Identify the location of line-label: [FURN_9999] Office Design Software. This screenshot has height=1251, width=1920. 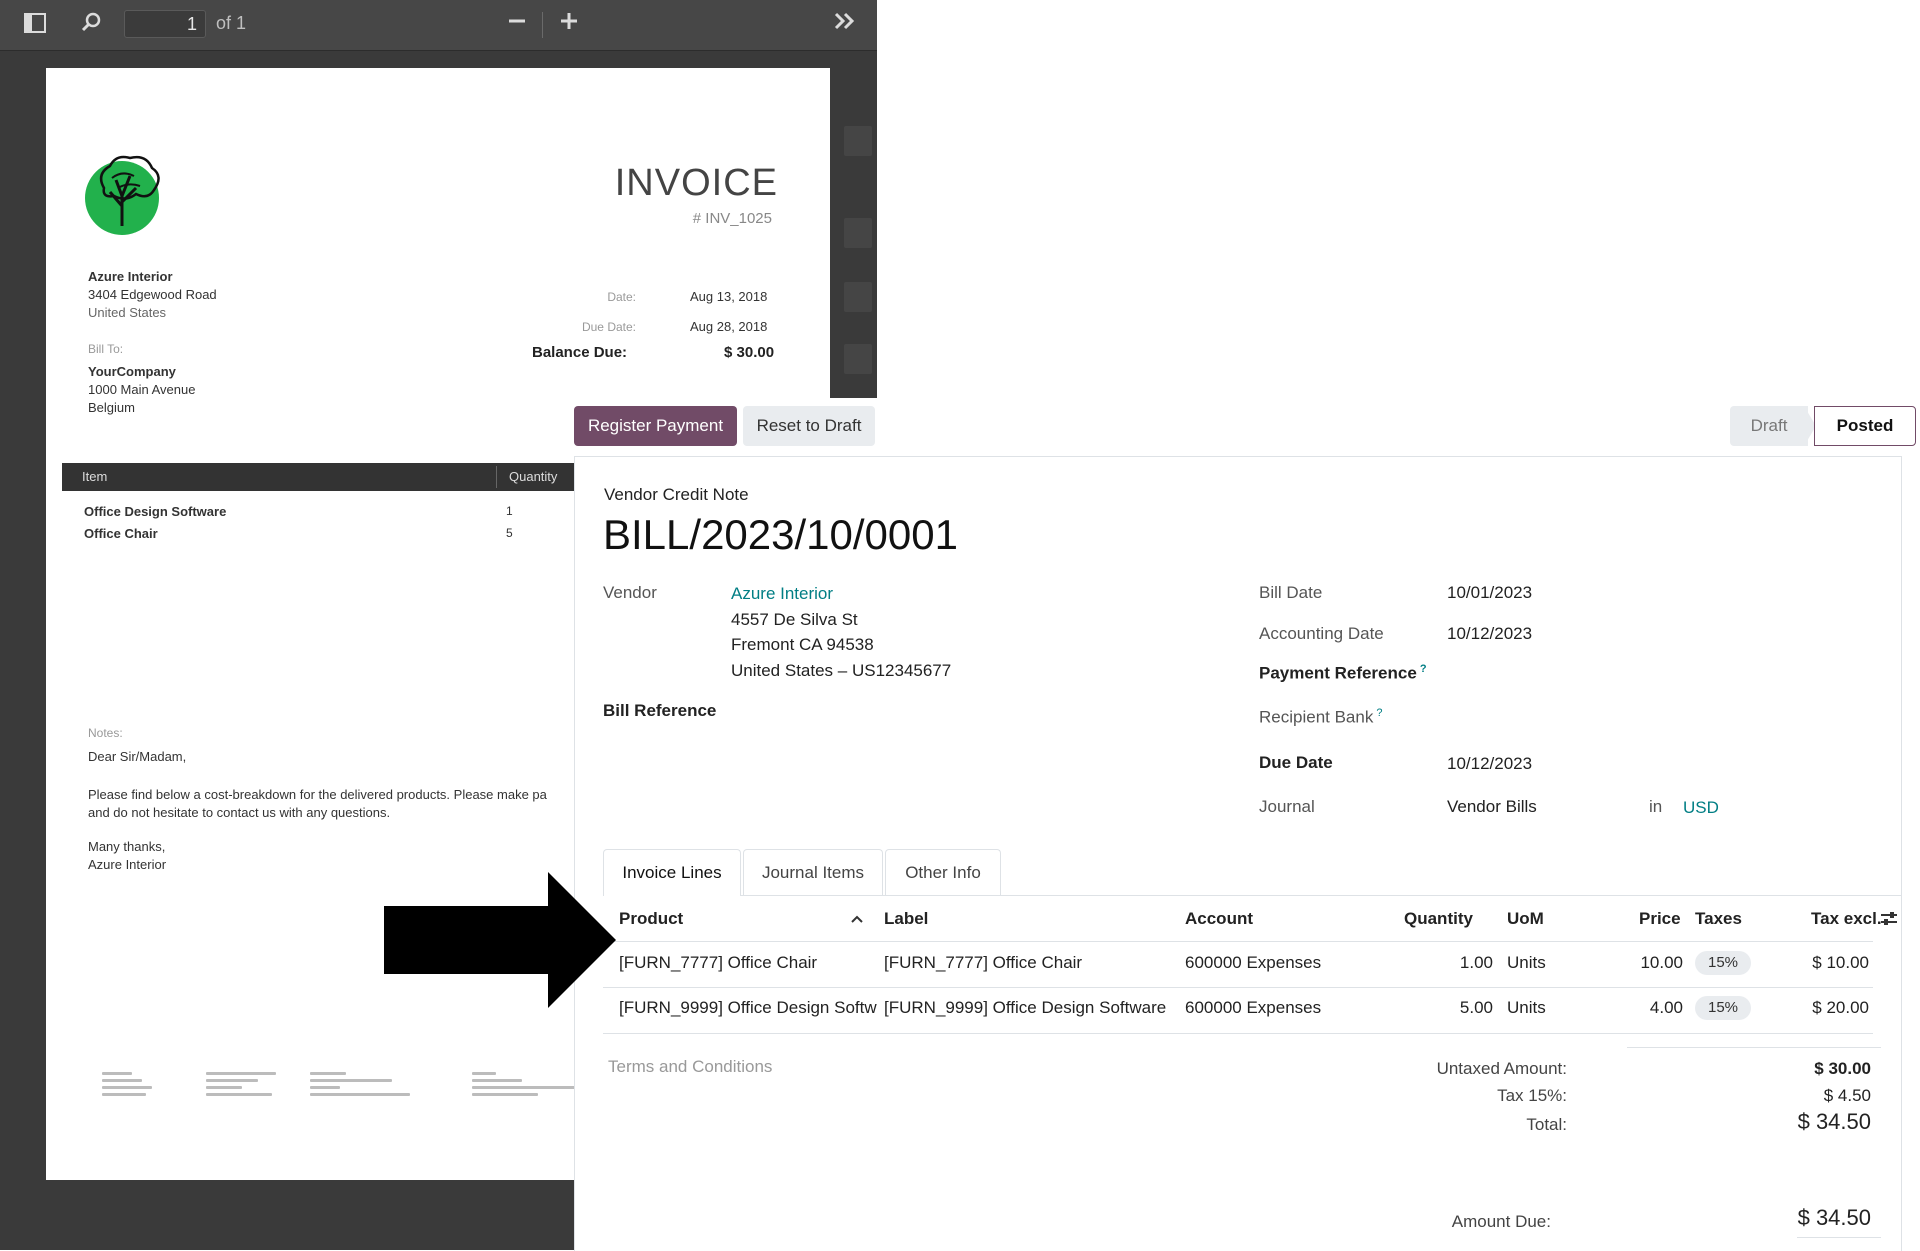
(1032, 1008).